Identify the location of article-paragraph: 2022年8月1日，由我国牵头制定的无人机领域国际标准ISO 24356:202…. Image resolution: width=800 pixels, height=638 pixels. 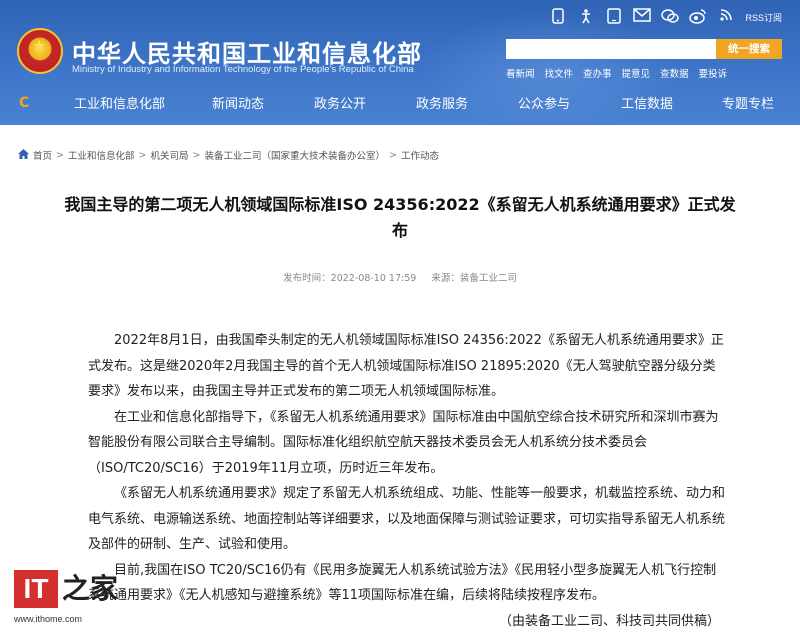
(406, 366).